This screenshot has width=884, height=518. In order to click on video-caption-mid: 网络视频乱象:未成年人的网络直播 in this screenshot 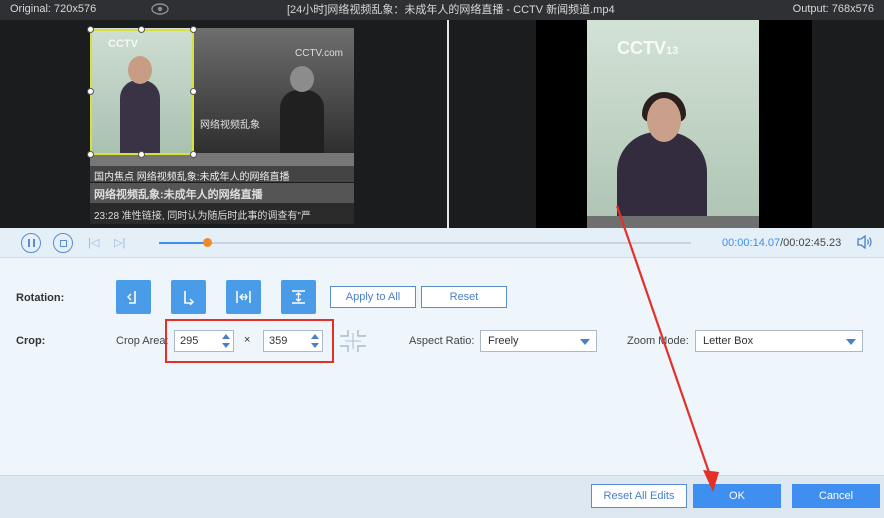, I will do `click(222, 193)`.